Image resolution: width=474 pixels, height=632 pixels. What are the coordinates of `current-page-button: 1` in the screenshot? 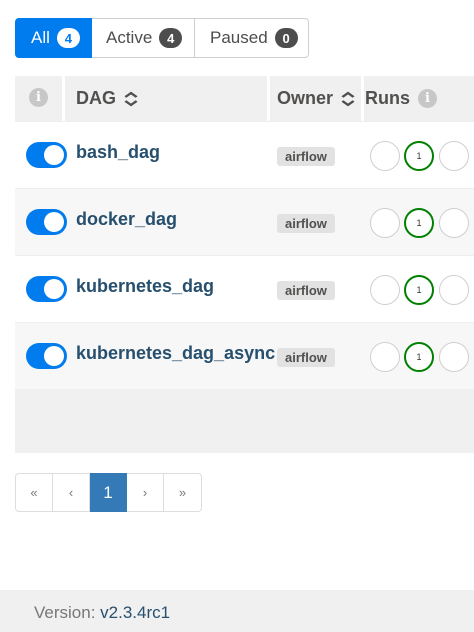 It's located at (108, 492).